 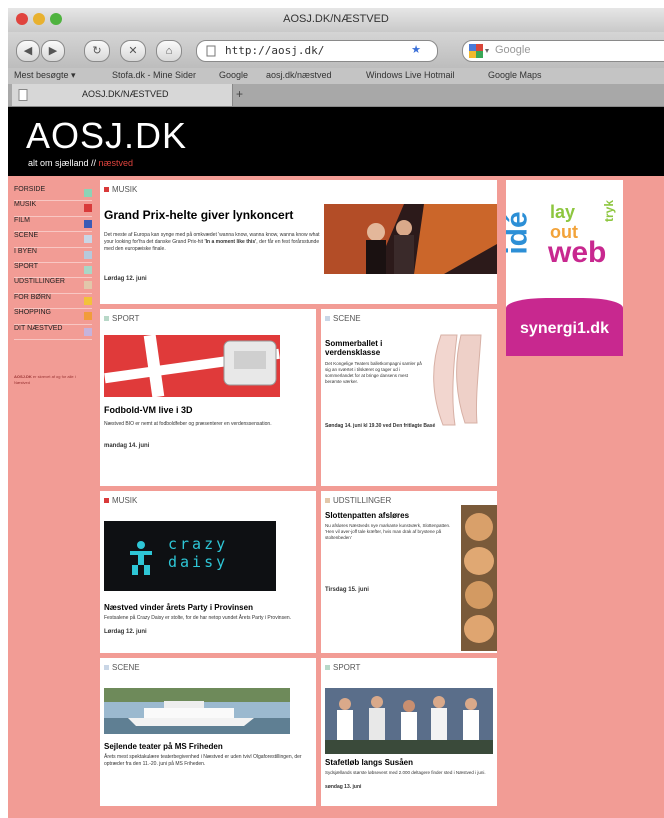 I want to click on sidebar-item-for-born: FOR BØRN, so click(x=53, y=302).